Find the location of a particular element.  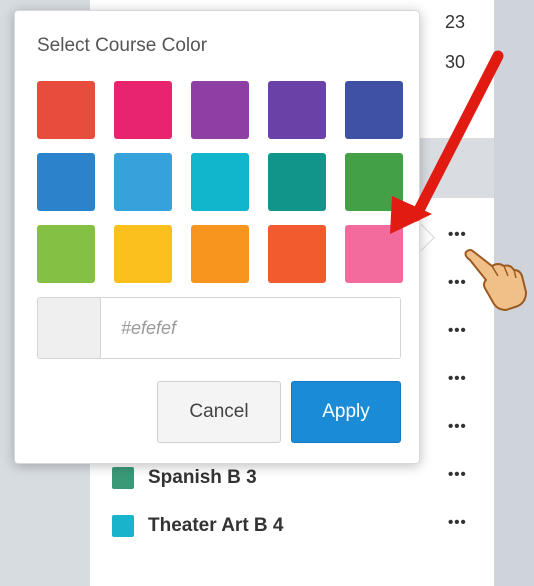

annotation-arrow is located at coordinates (447, 142).